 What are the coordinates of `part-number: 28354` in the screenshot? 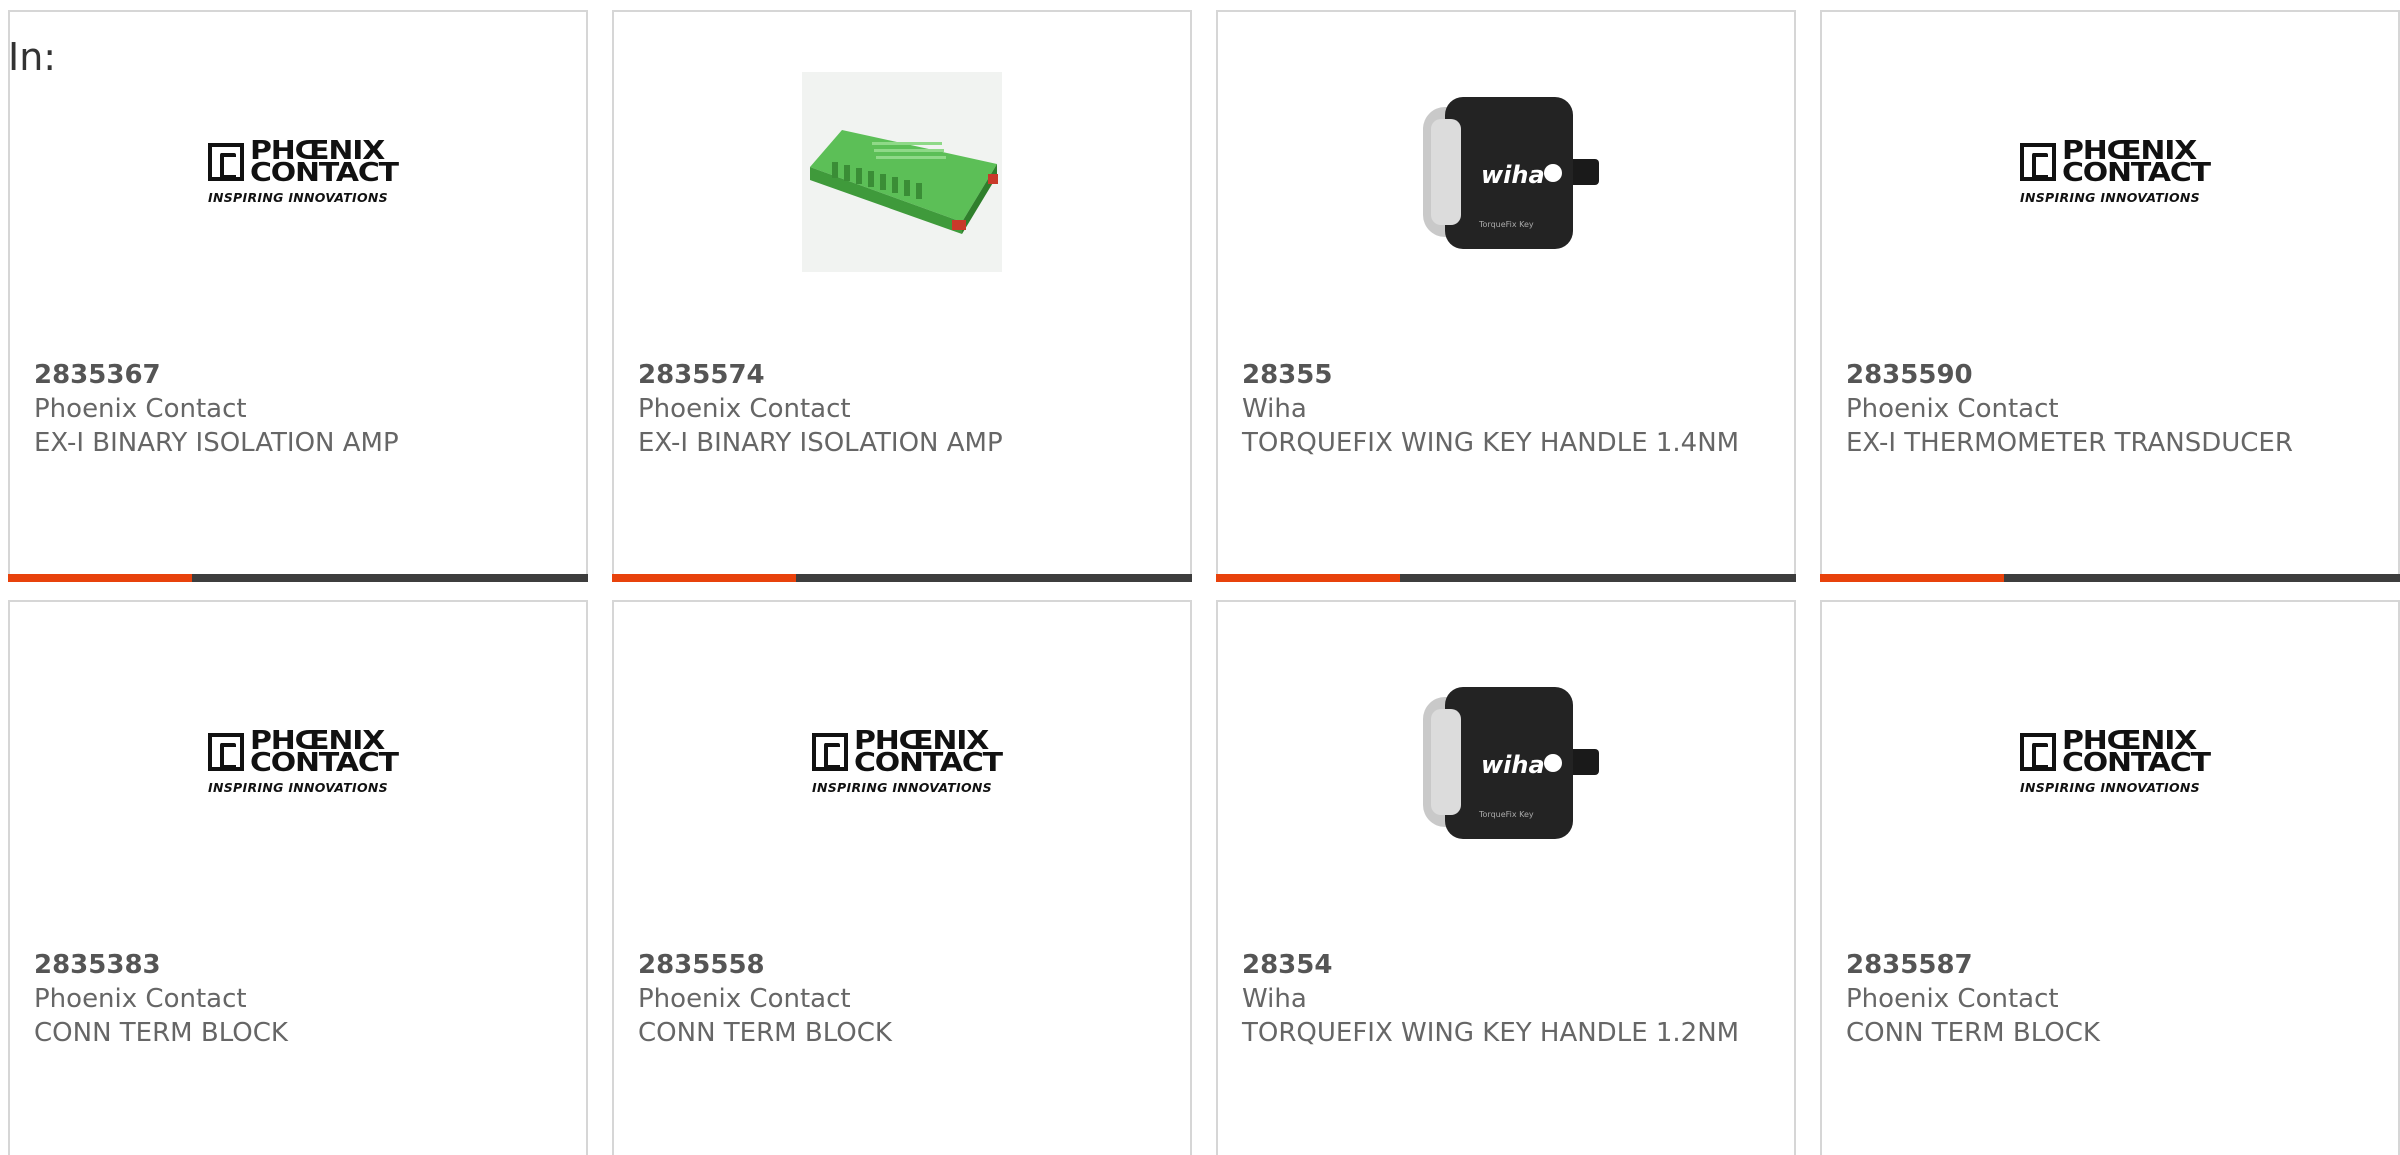 It's located at (1506, 965).